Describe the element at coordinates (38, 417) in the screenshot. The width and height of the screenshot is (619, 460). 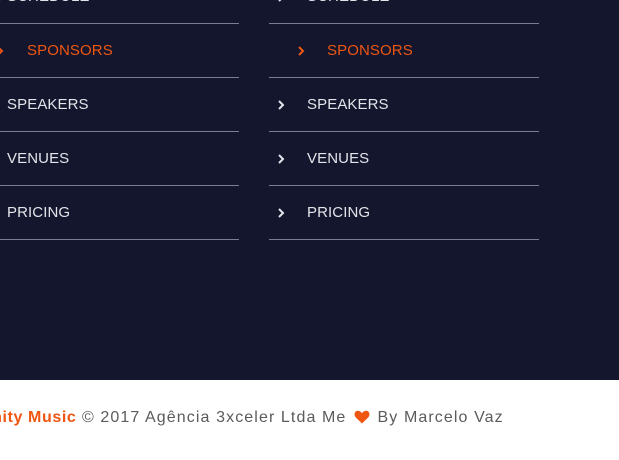
I see `brand-link: Unity Music` at that location.